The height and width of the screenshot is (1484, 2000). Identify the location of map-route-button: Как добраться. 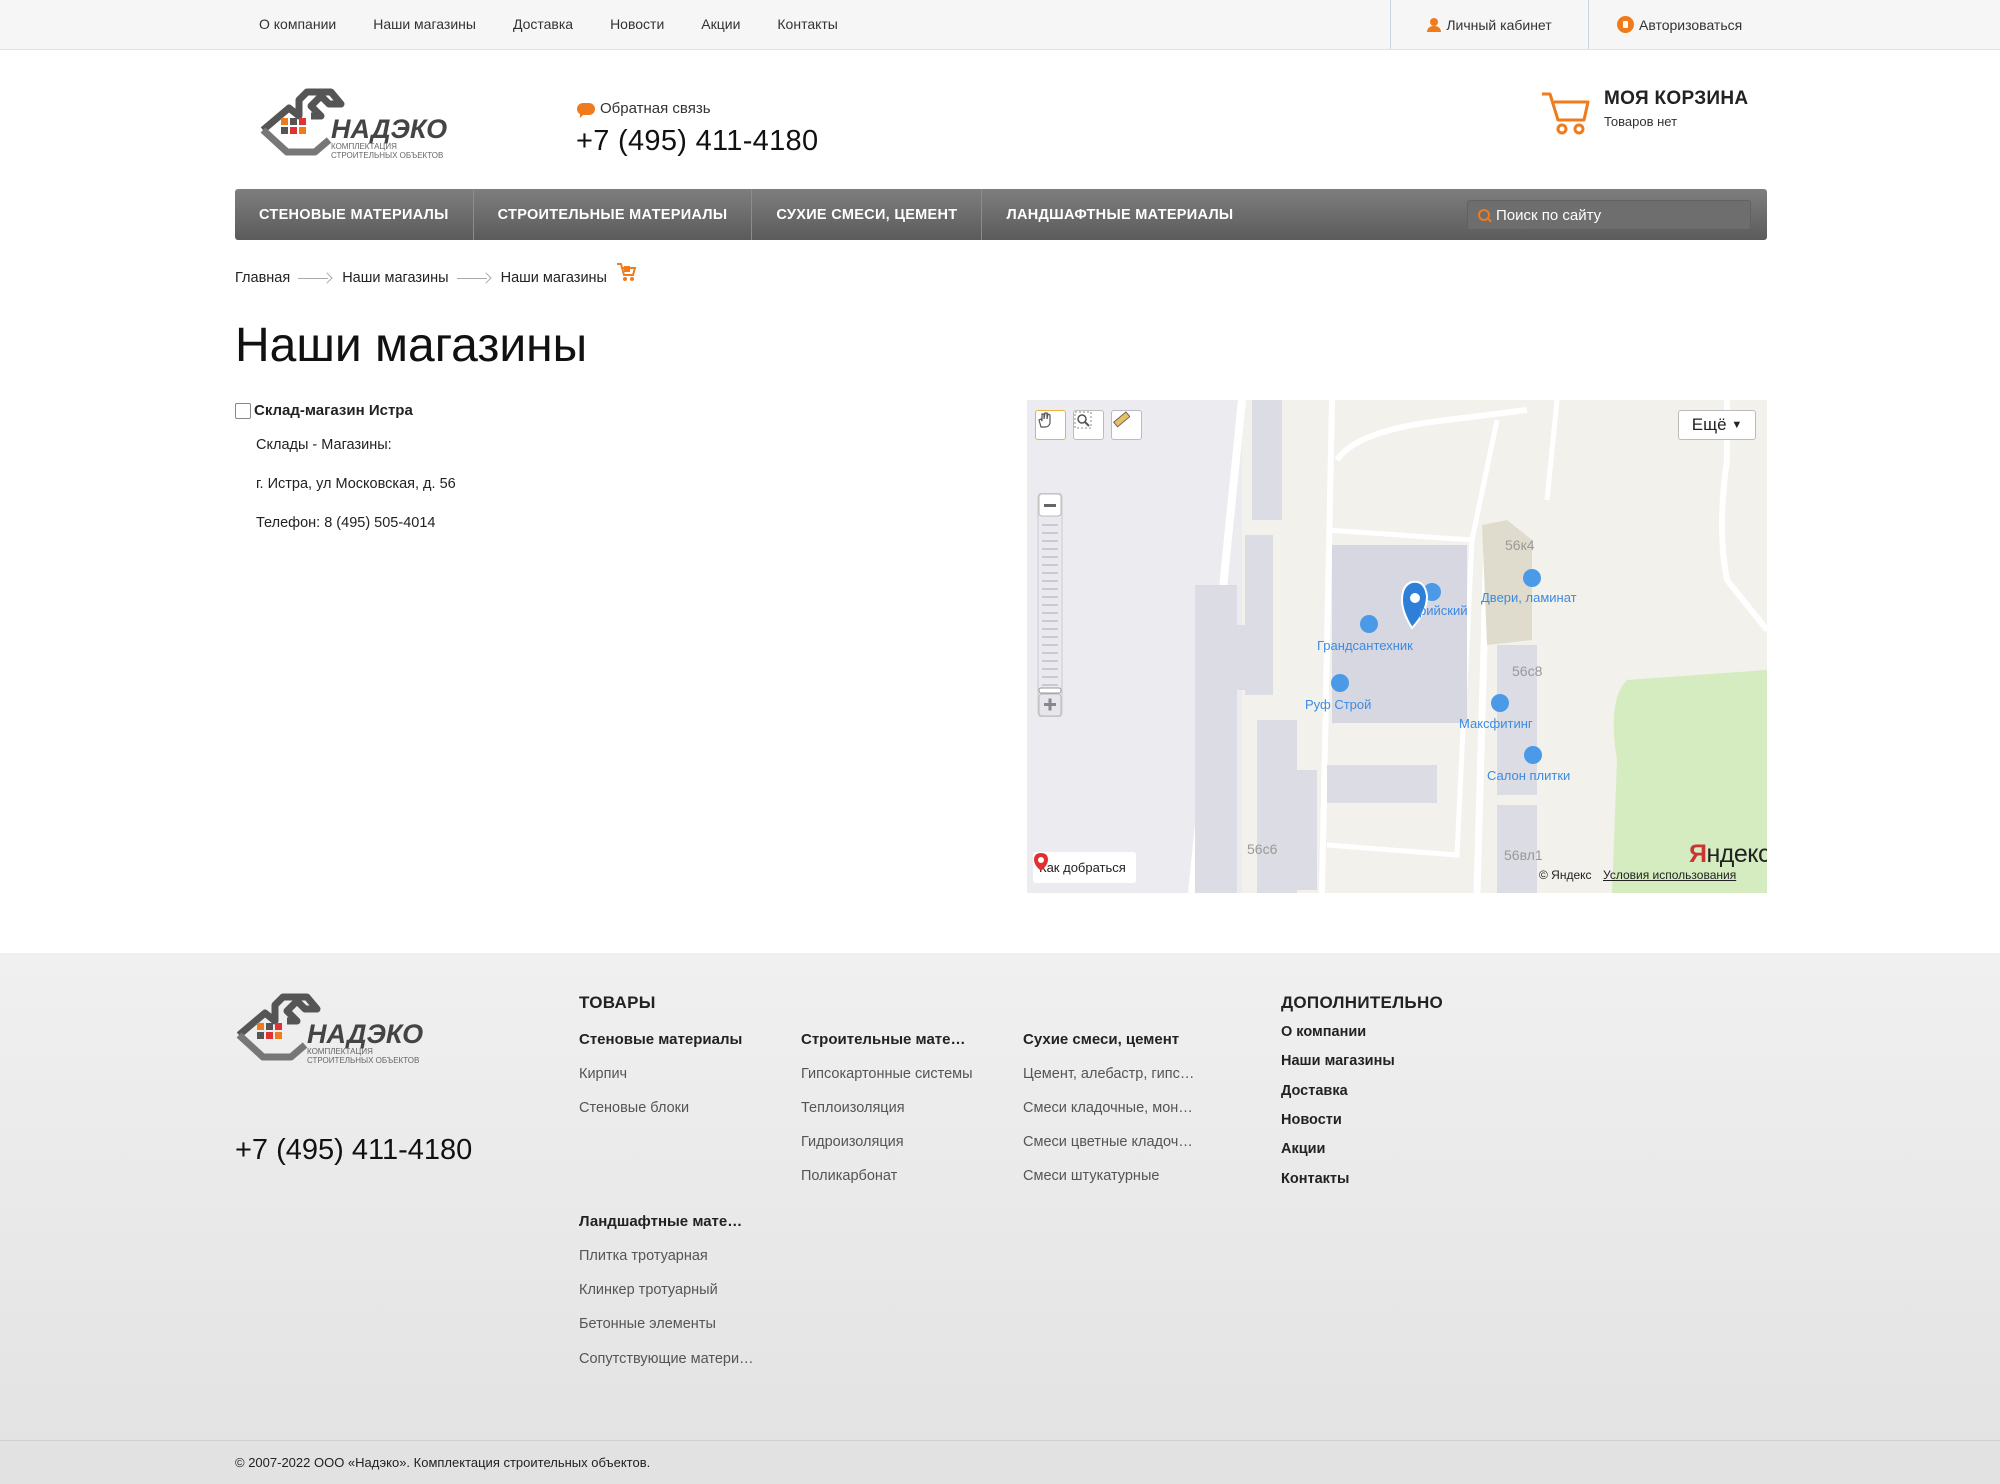
(1084, 867).